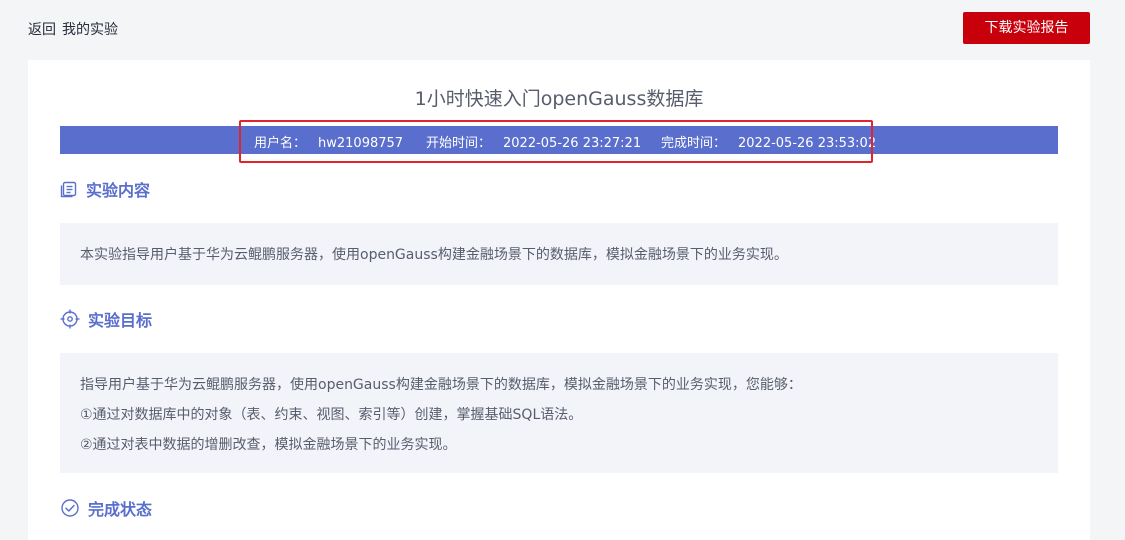 The width and height of the screenshot is (1125, 540). Describe the element at coordinates (807, 143) in the screenshot. I see `end-time-value: 2022-05-26 23:53:02` at that location.